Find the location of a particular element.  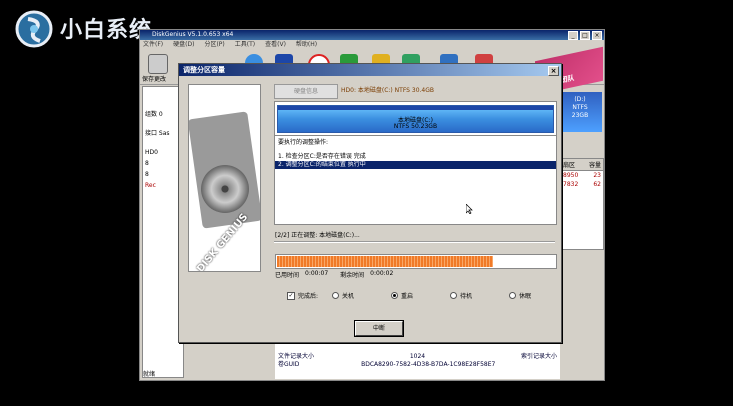

left-info-2: 接口 Sas is located at coordinates (157, 133).